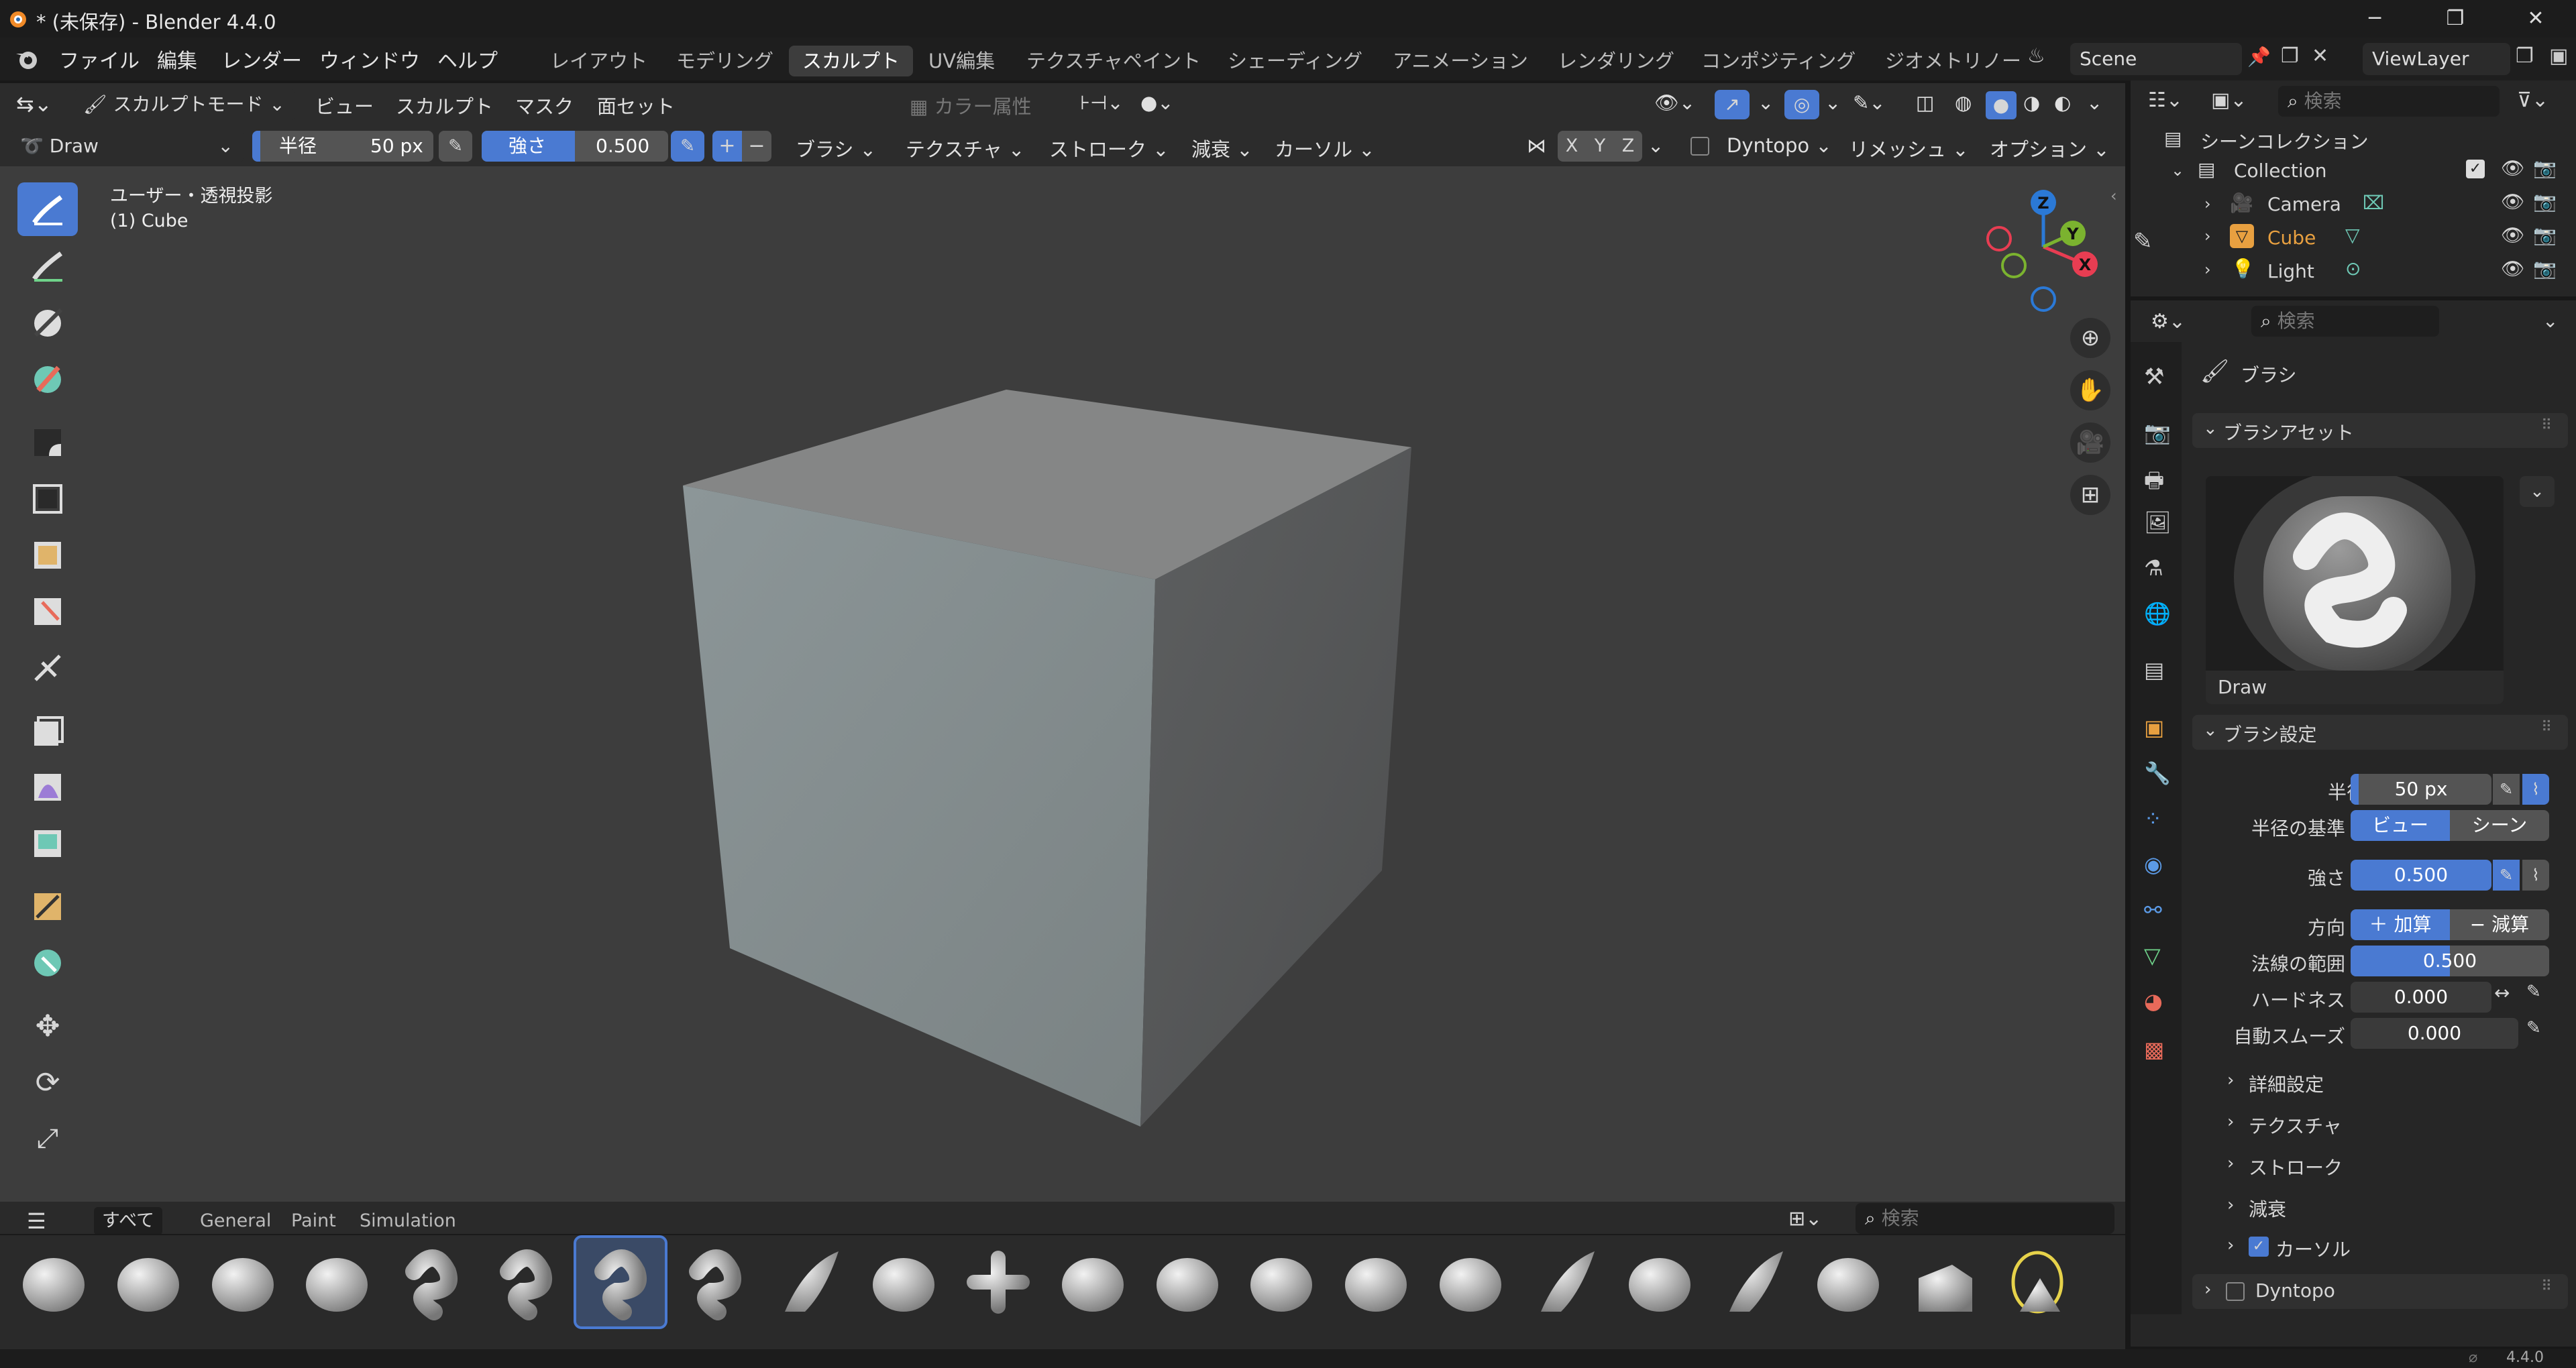 The height and width of the screenshot is (1368, 2576). Describe the element at coordinates (243, 1282) in the screenshot. I see `brush-thumbnail-strands-icon` at that location.